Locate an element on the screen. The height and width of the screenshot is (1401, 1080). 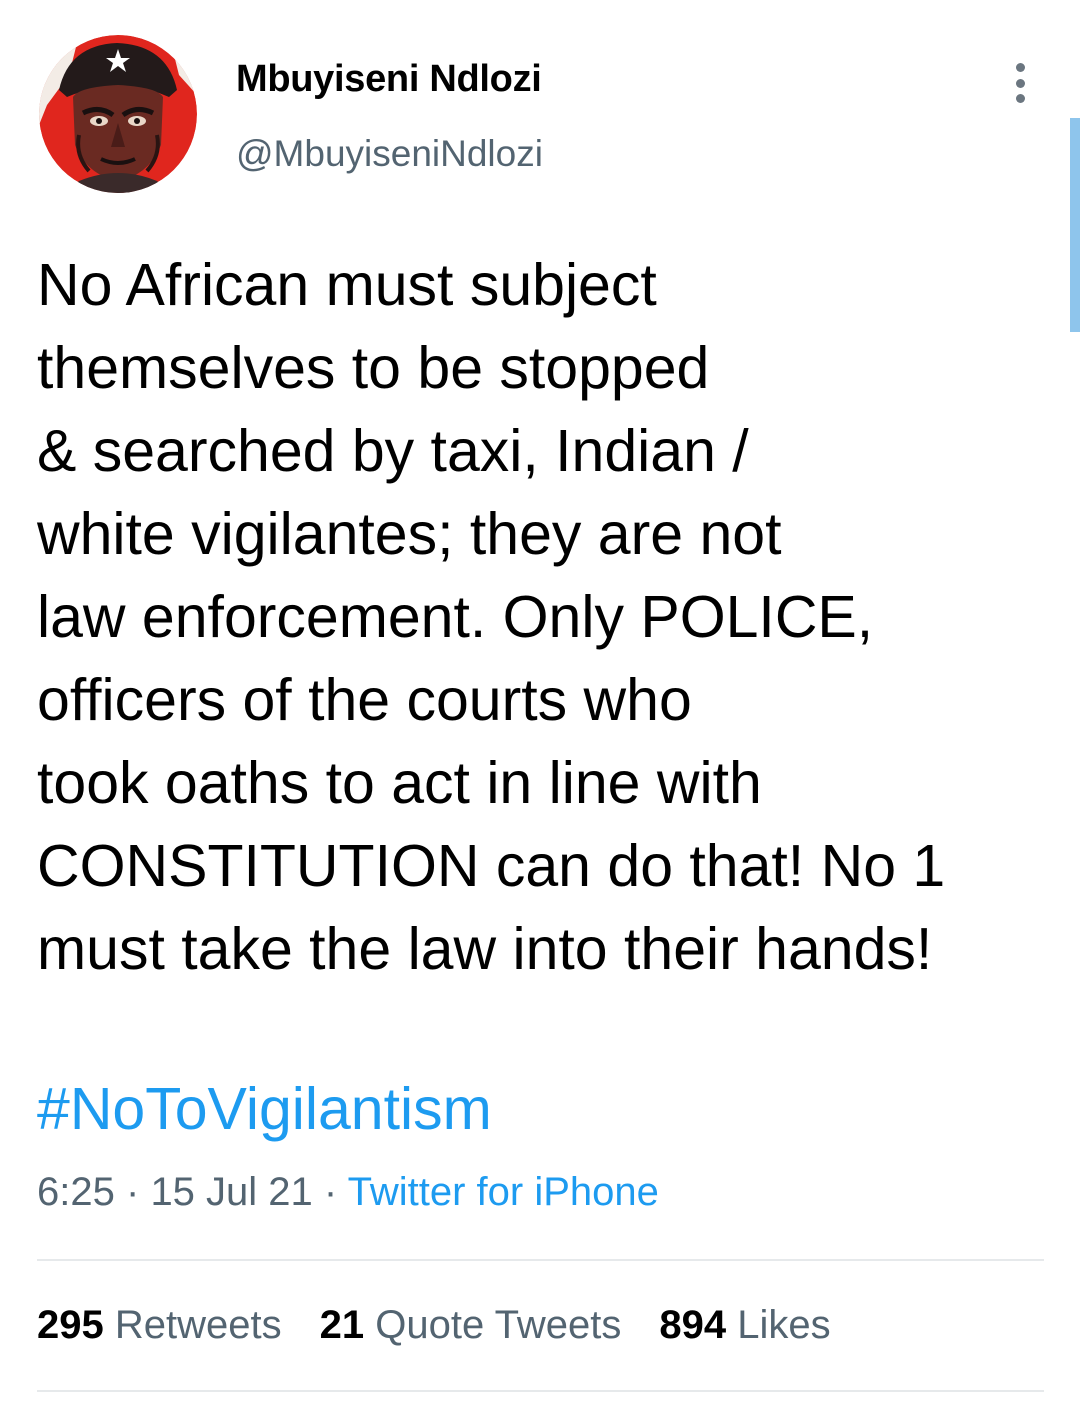
tweet-text-line: must take the law into their hands! is located at coordinates (485, 949).